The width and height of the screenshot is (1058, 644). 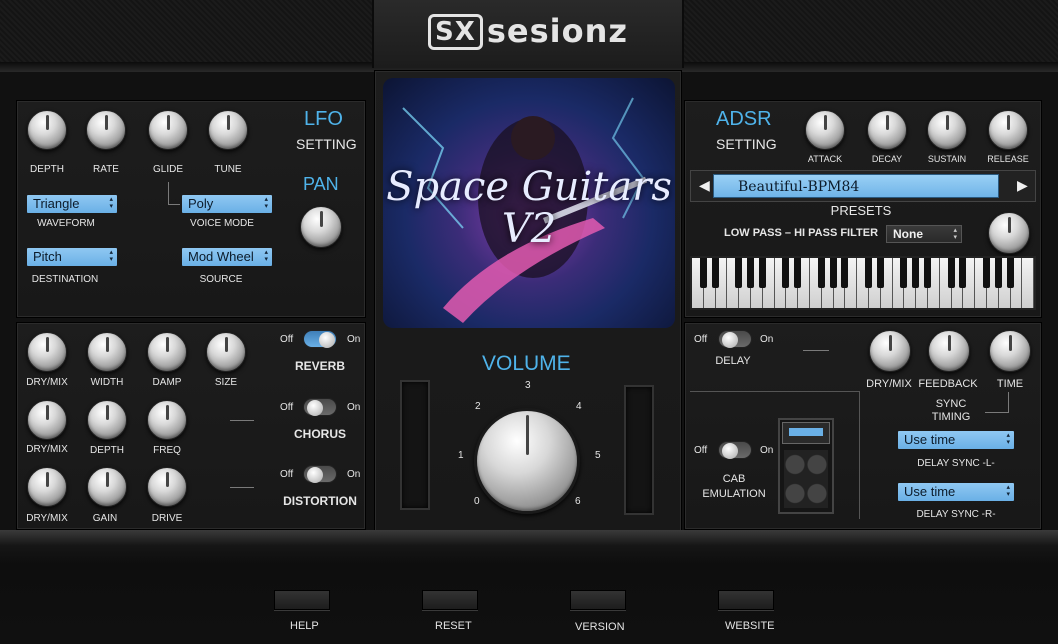 I want to click on logo-text: sesionz, so click(x=557, y=31).